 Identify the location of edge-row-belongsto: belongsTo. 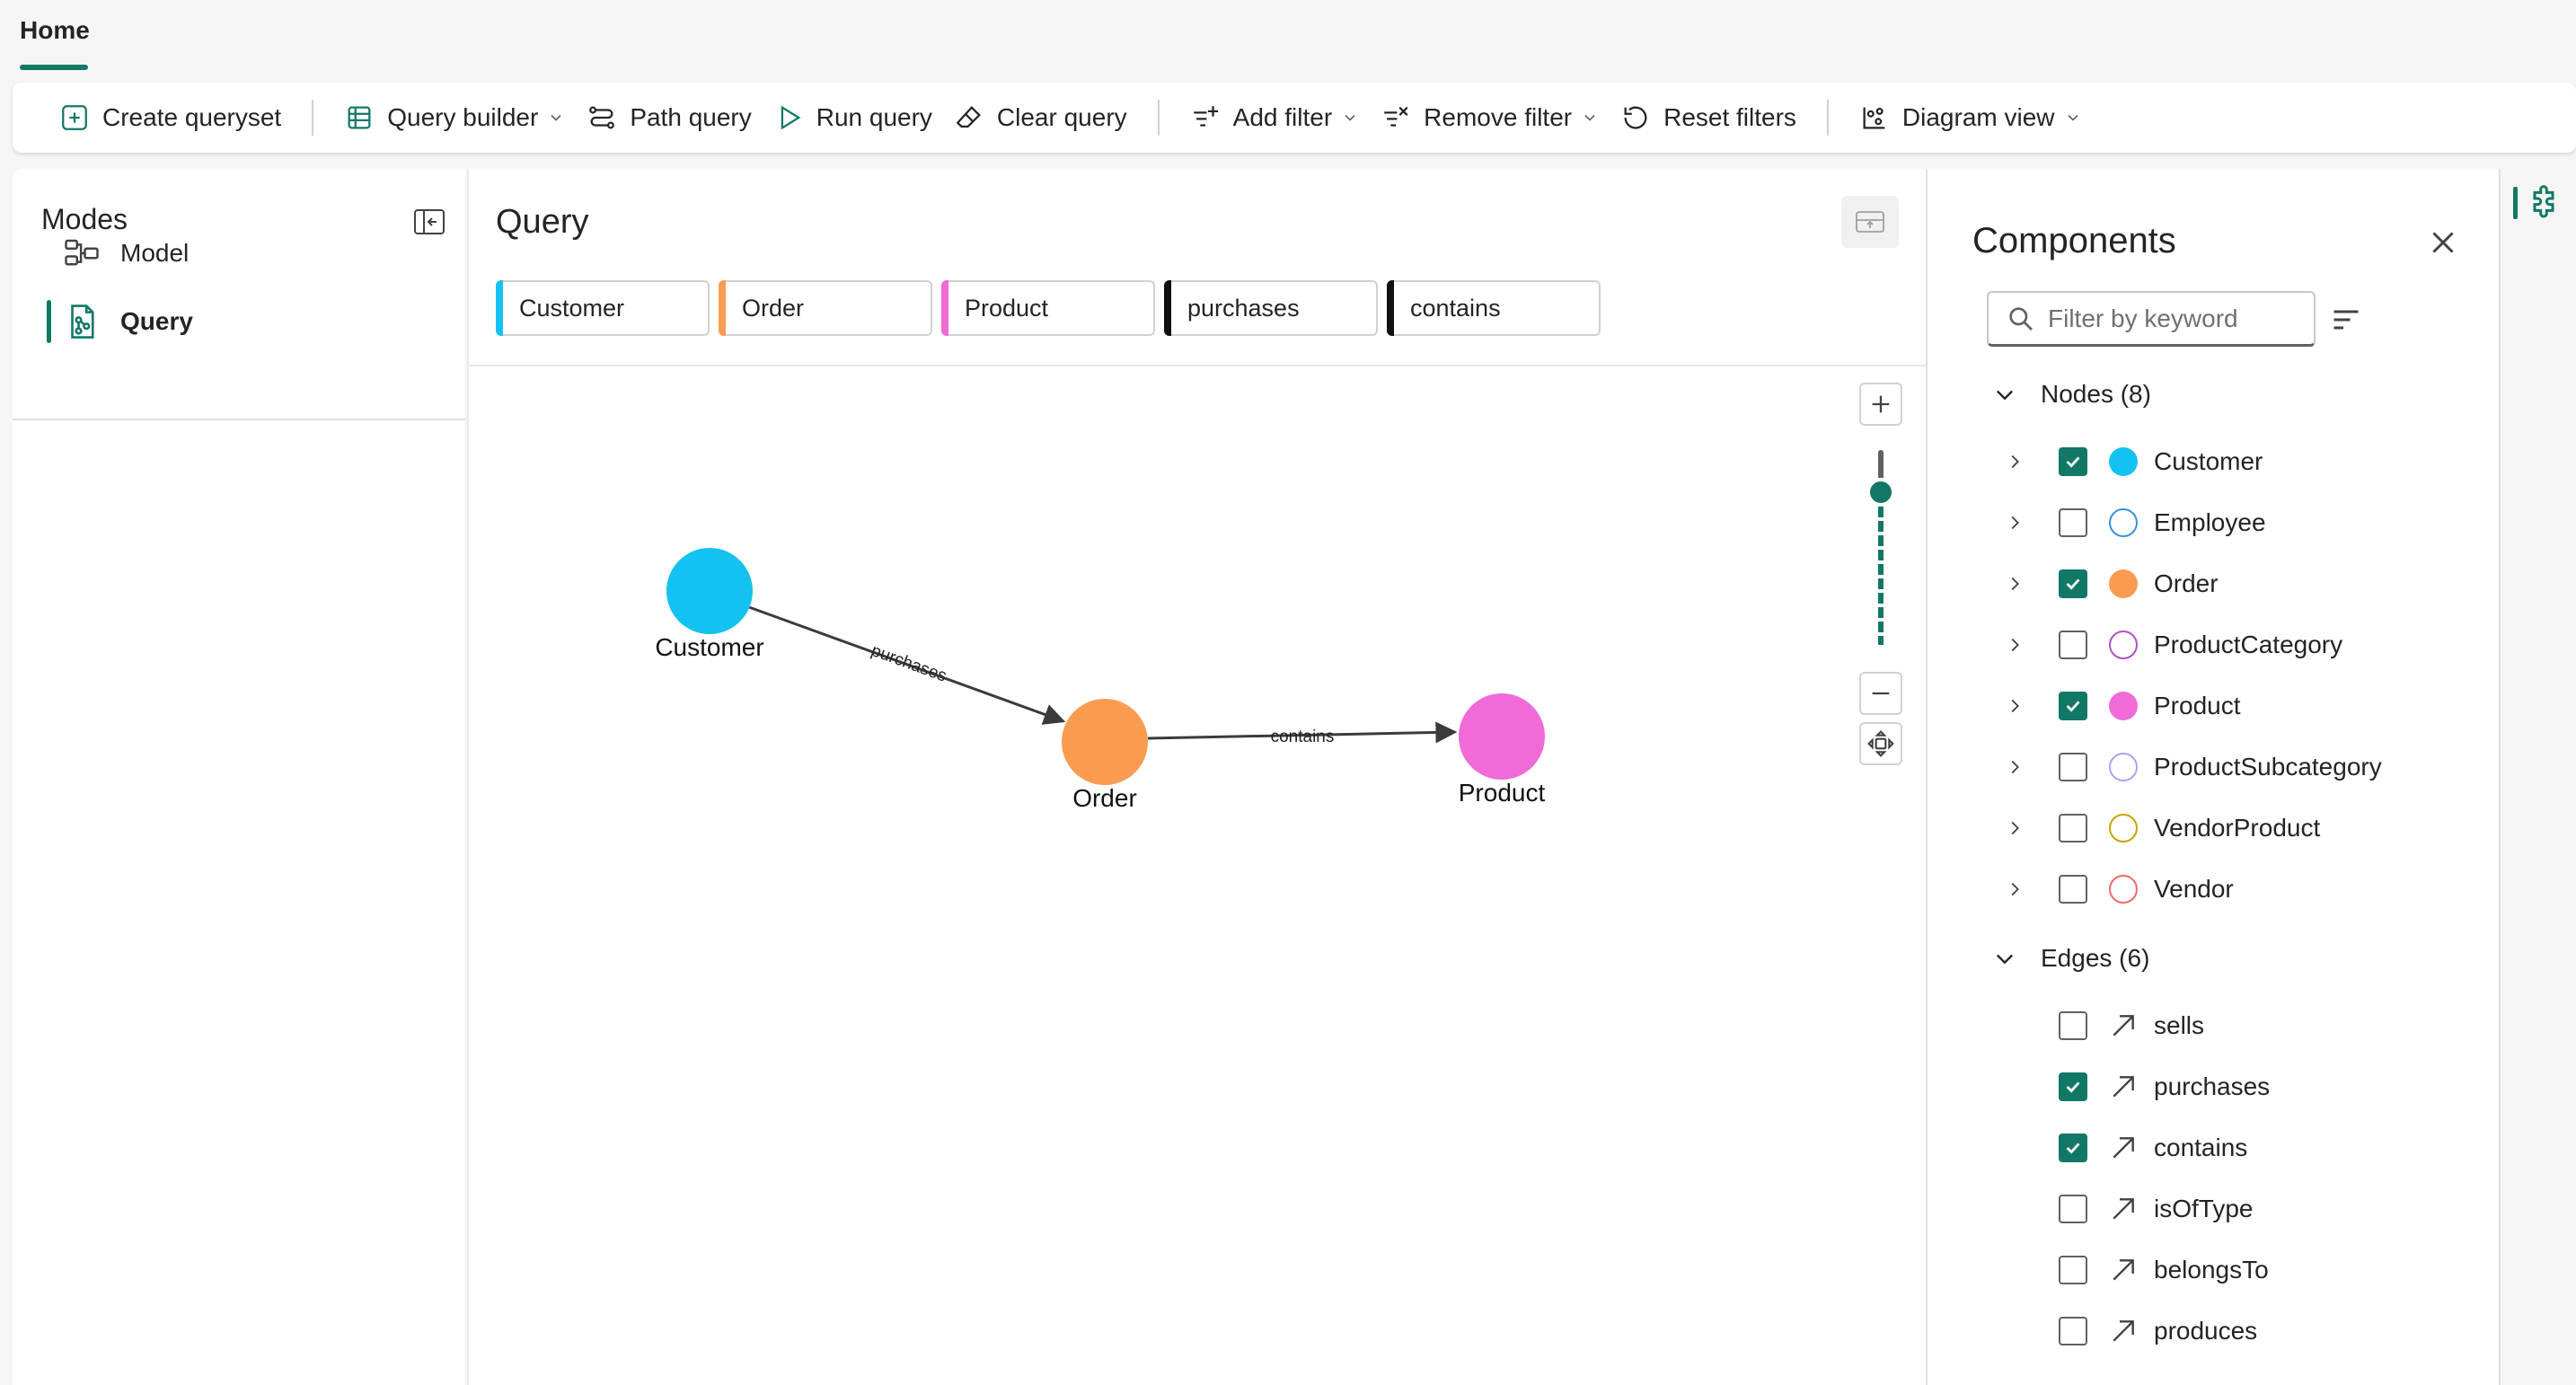
(2238, 1270).